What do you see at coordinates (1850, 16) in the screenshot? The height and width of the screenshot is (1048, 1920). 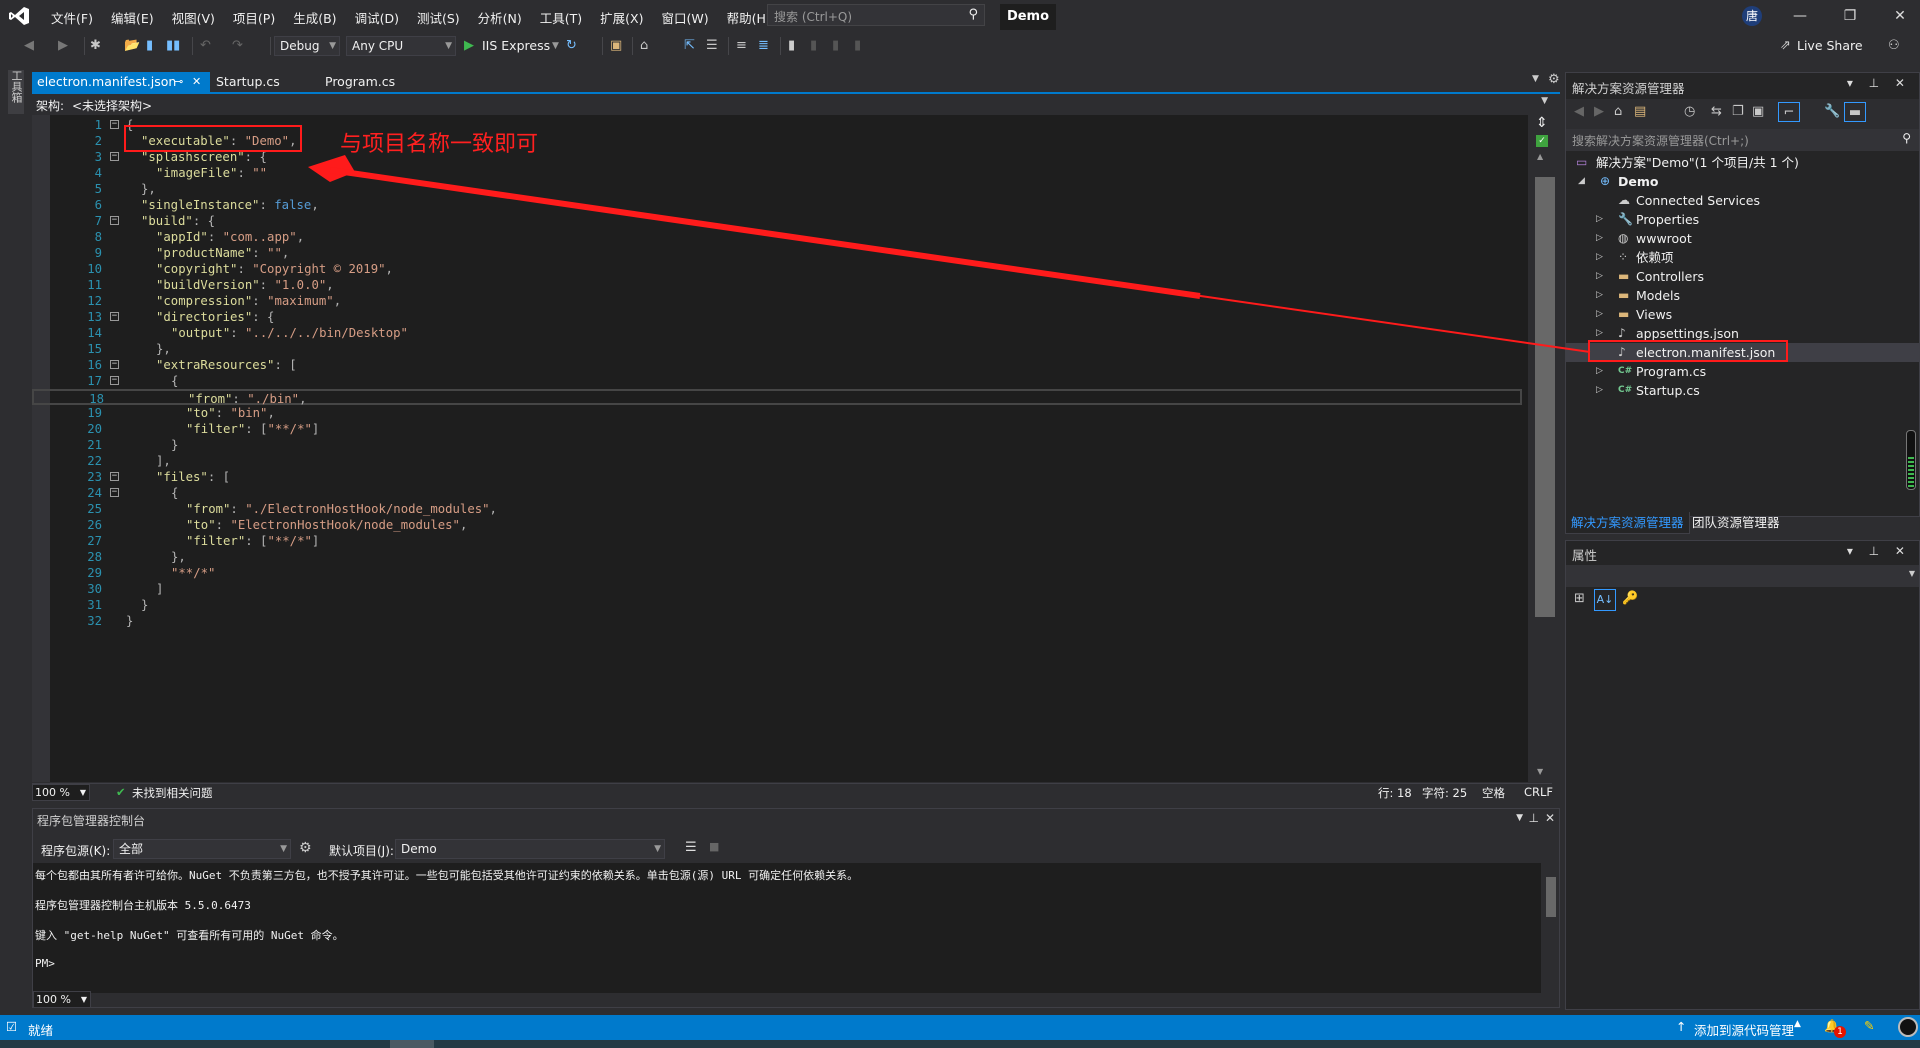 I see `restore-button: ❐` at bounding box center [1850, 16].